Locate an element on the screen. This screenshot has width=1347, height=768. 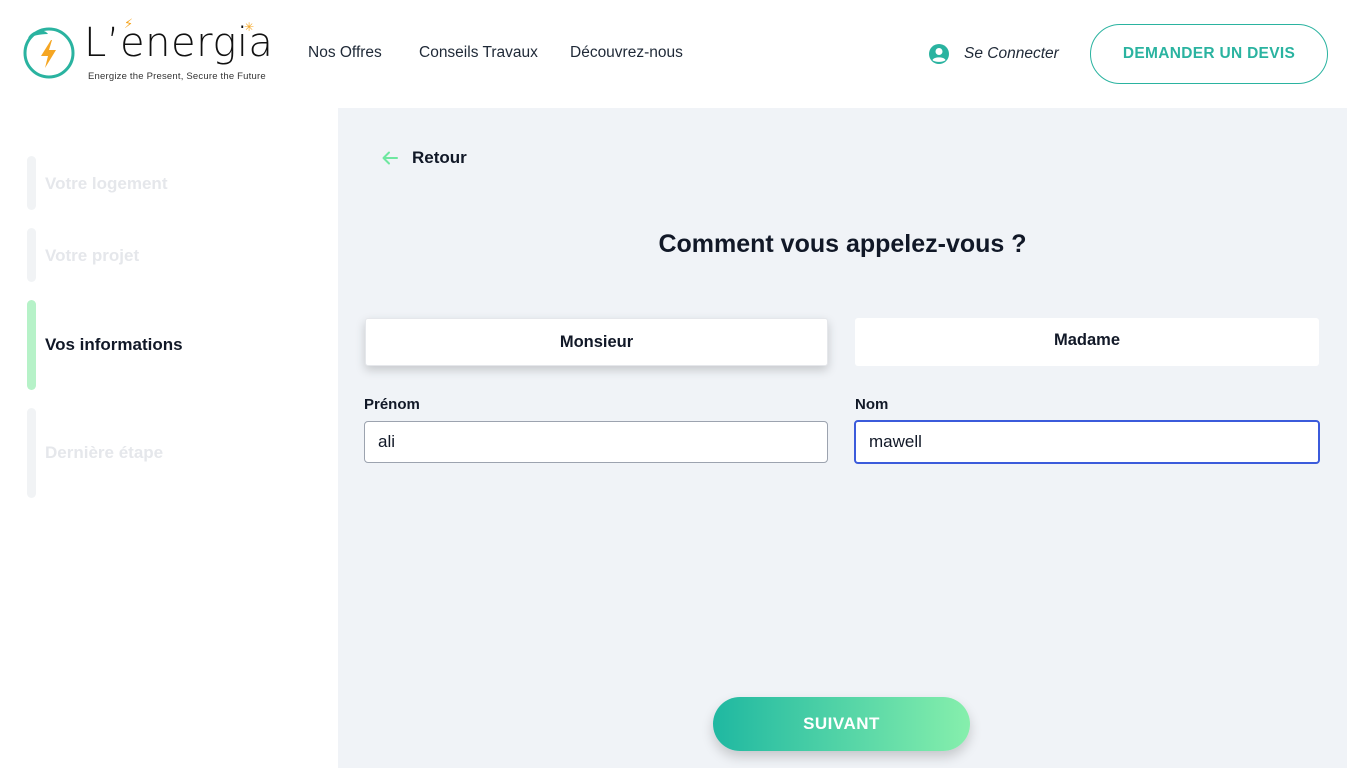
next-button: SUIVANT is located at coordinates (841, 724).